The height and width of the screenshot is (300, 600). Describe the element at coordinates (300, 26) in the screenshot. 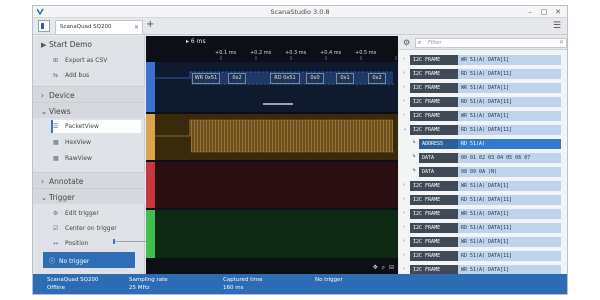

I see `tab-bar: ScanaQuad SQ200 ✕ + ☰` at that location.